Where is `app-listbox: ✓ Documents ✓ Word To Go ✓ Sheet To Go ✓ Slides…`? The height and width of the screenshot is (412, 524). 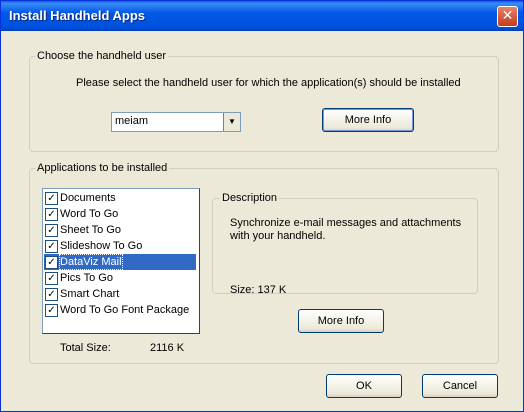
app-listbox: ✓ Documents ✓ Word To Go ✓ Sheet To Go ✓ Slides… is located at coordinates (121, 261).